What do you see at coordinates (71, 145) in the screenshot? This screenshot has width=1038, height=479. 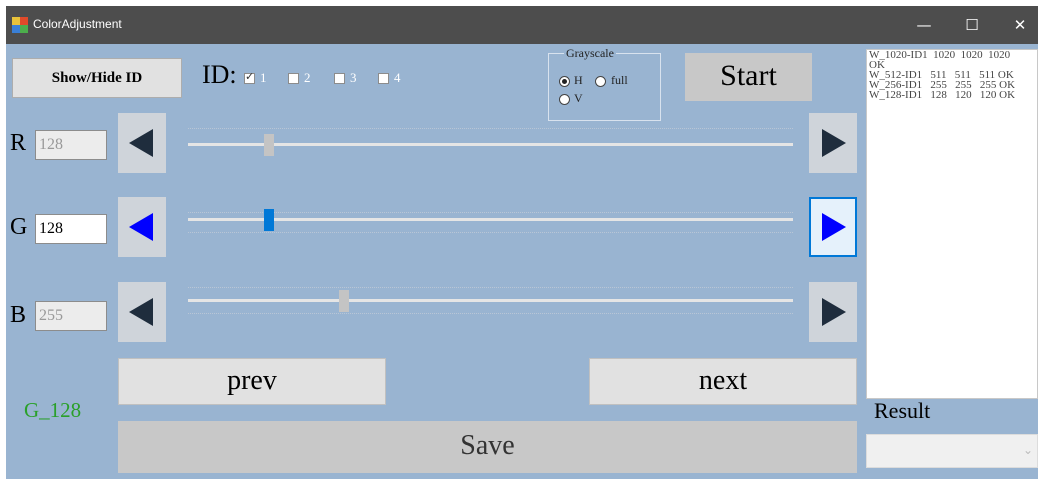 I see `r-value-input: 128` at bounding box center [71, 145].